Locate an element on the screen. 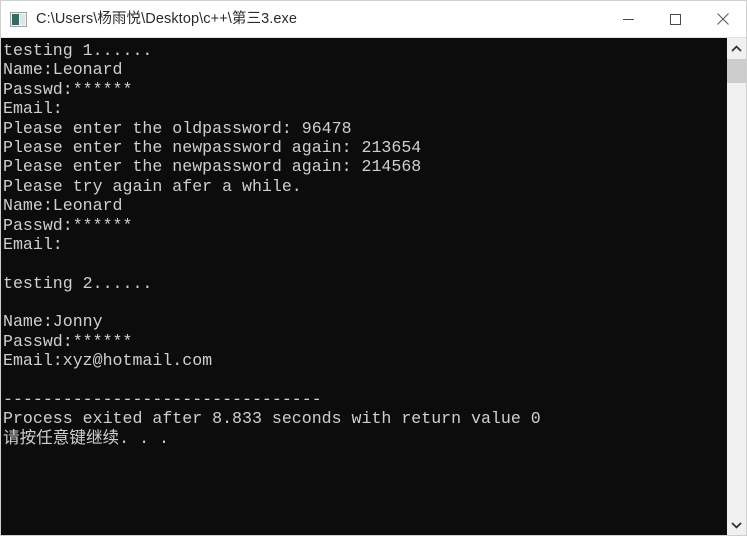  console-line: -------------------------------- is located at coordinates (162, 400).